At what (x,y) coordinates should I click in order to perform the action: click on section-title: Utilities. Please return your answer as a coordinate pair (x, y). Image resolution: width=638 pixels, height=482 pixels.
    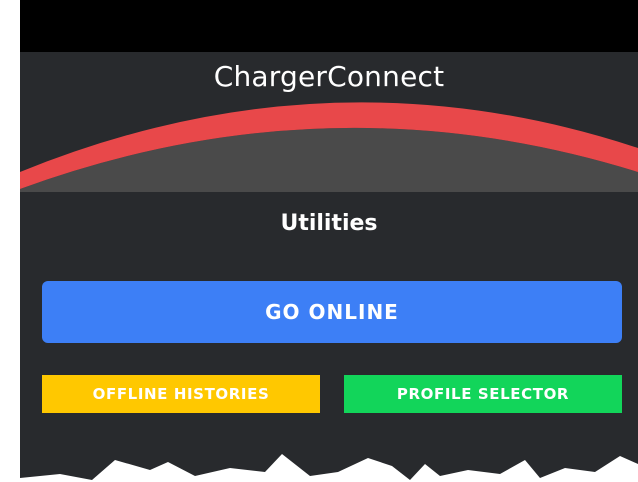
    Looking at the image, I should click on (329, 223).